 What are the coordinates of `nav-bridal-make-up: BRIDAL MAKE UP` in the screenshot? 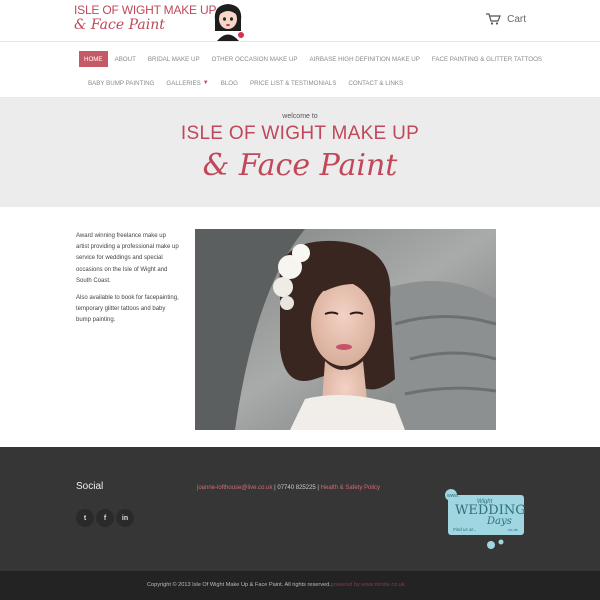 It's located at (174, 59).